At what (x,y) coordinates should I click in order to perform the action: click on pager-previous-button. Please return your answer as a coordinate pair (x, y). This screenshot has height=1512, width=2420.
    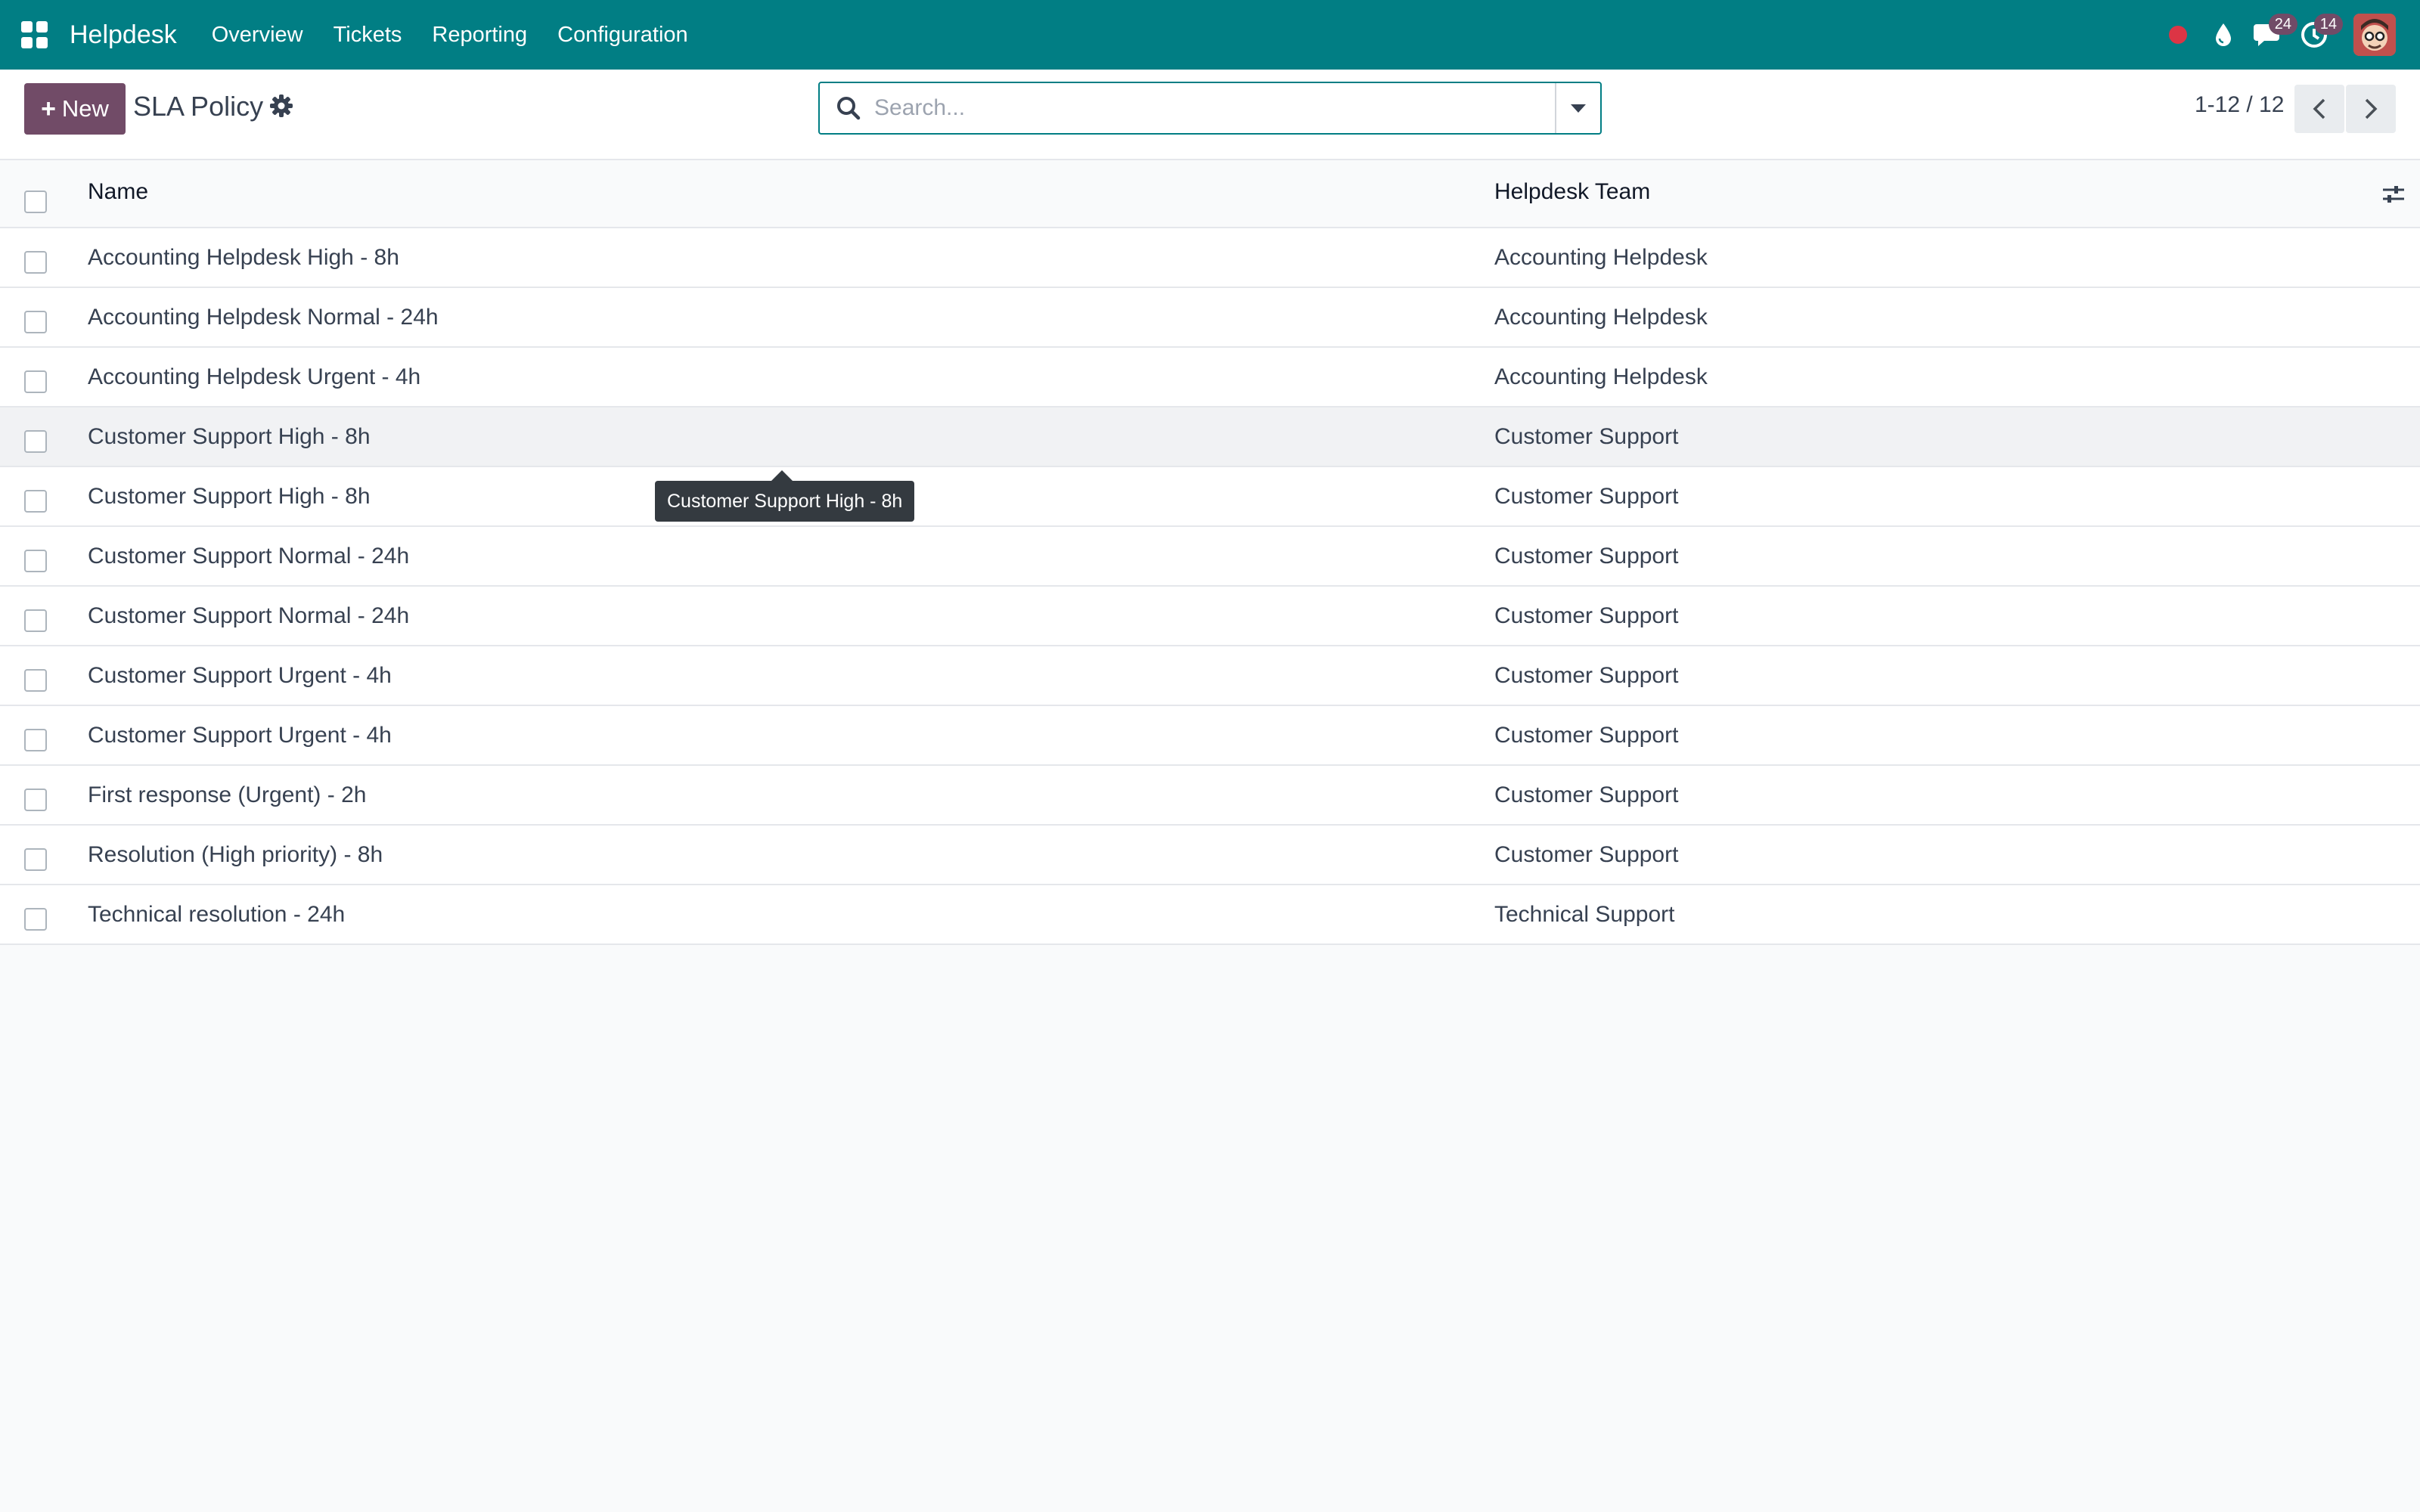
    Looking at the image, I should click on (2319, 109).